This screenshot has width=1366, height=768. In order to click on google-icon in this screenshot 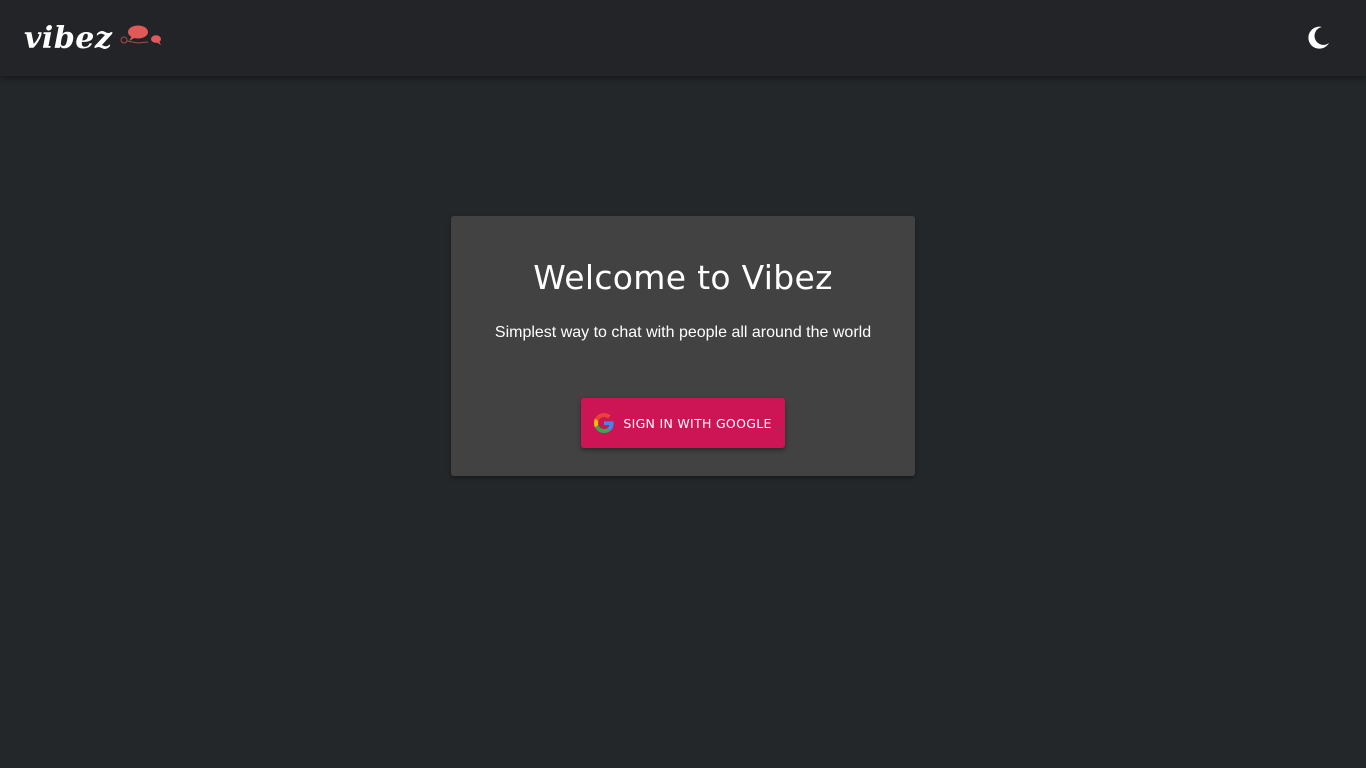, I will do `click(604, 423)`.